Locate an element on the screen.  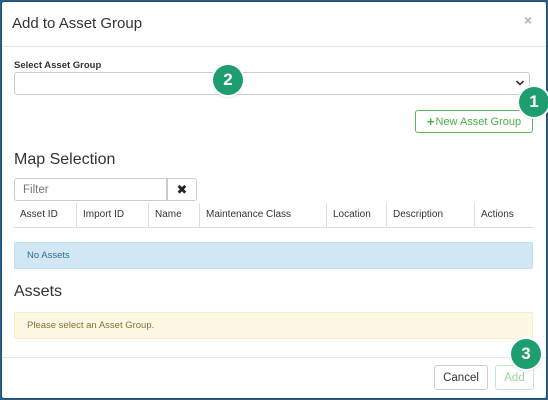
column-header-description: Description is located at coordinates (431, 215).